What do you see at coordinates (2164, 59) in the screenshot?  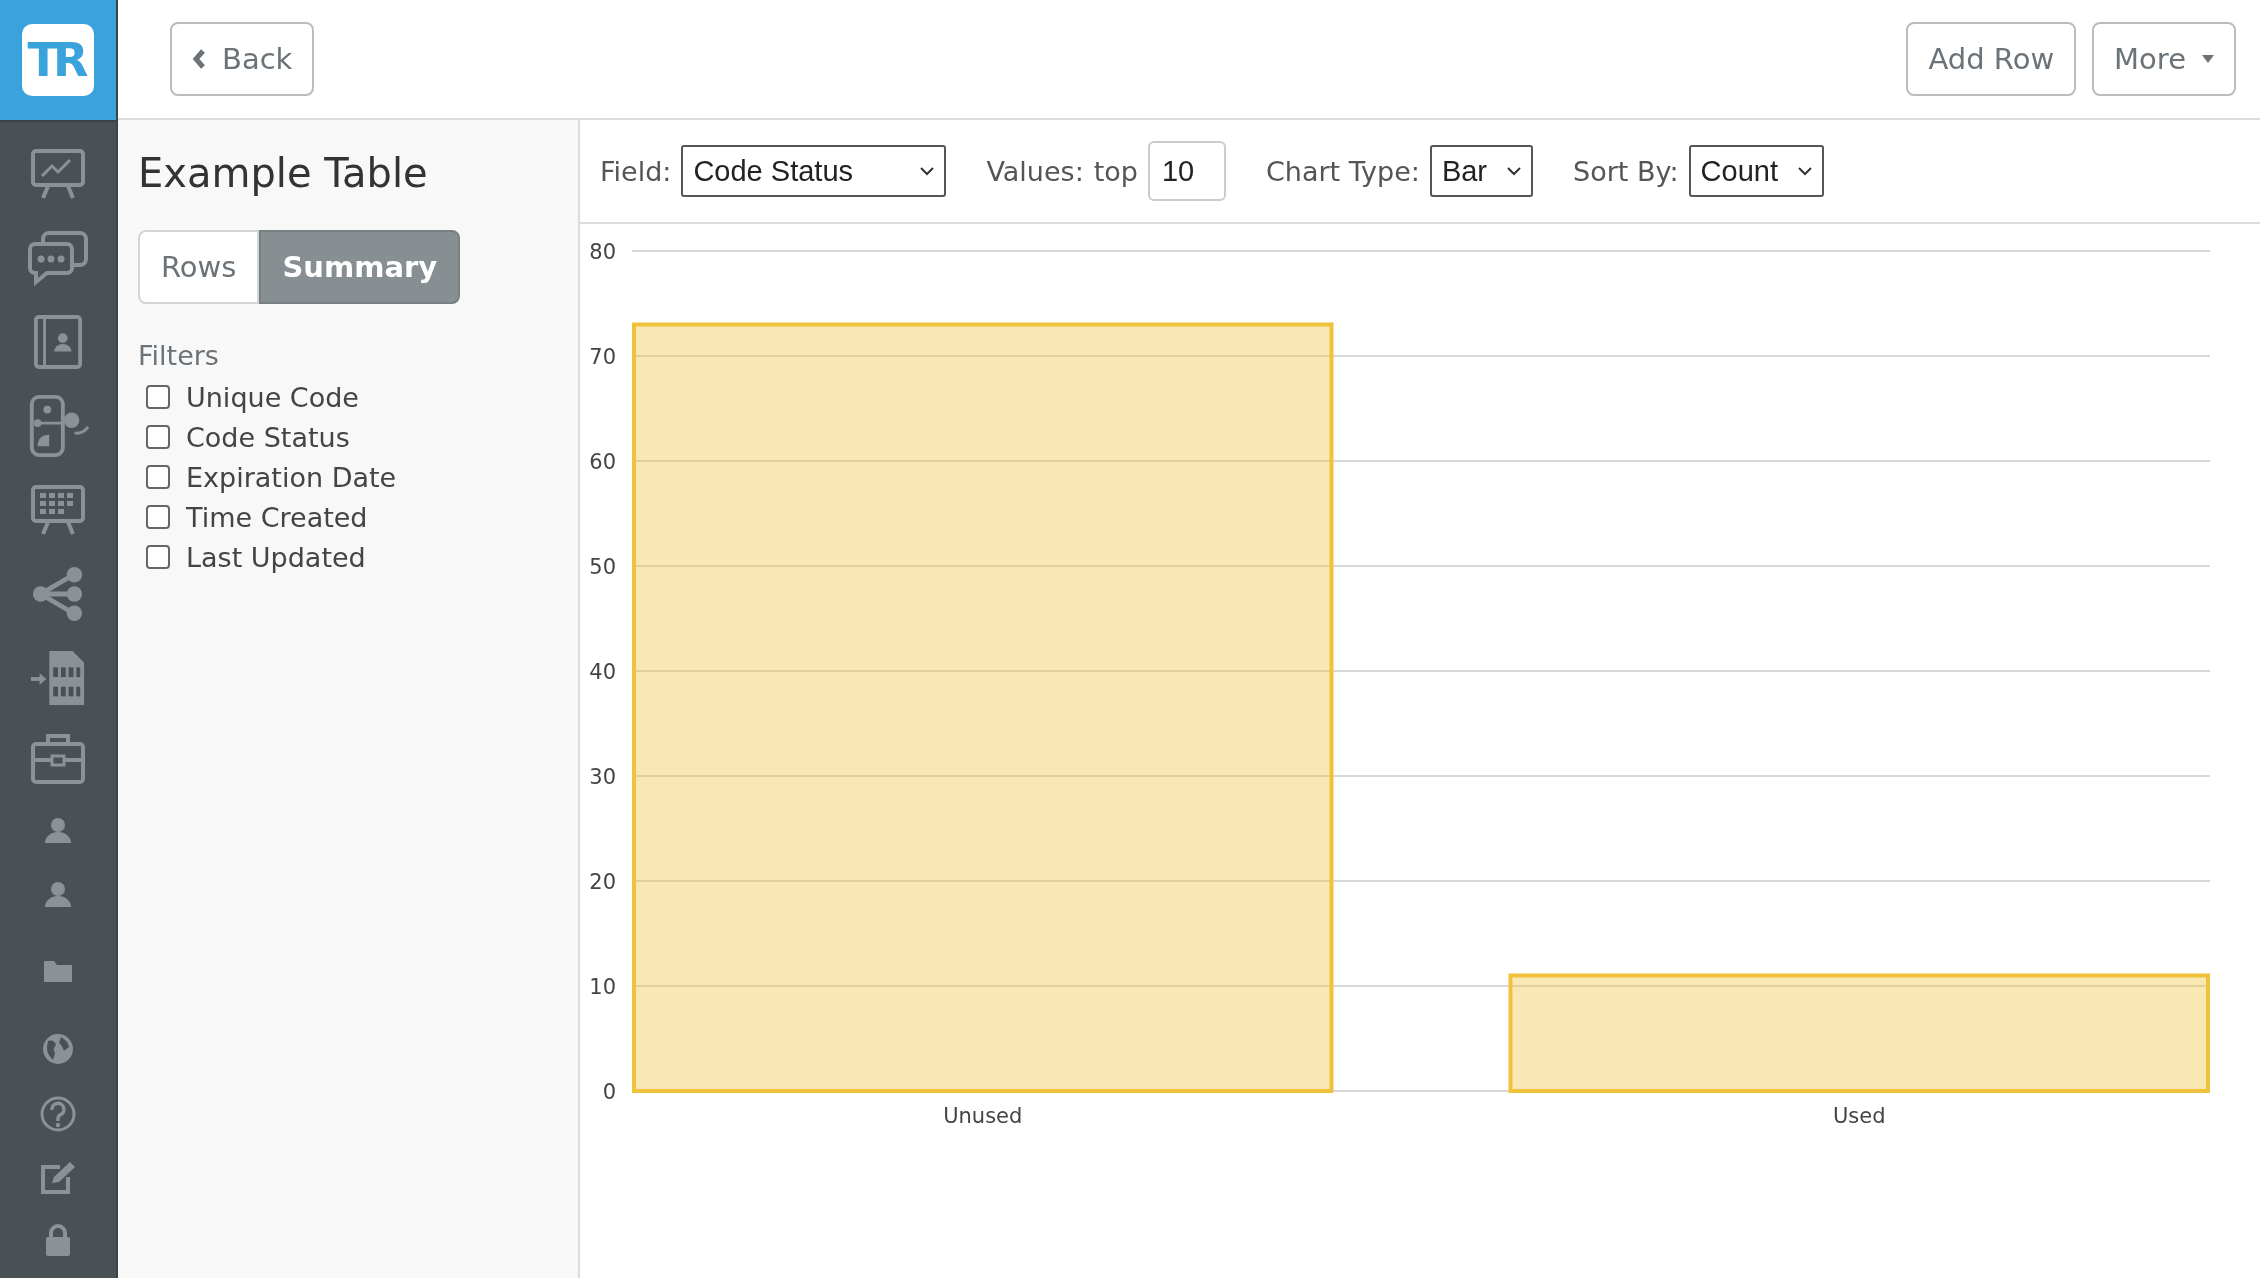 I see `more-dropdown-button: More` at bounding box center [2164, 59].